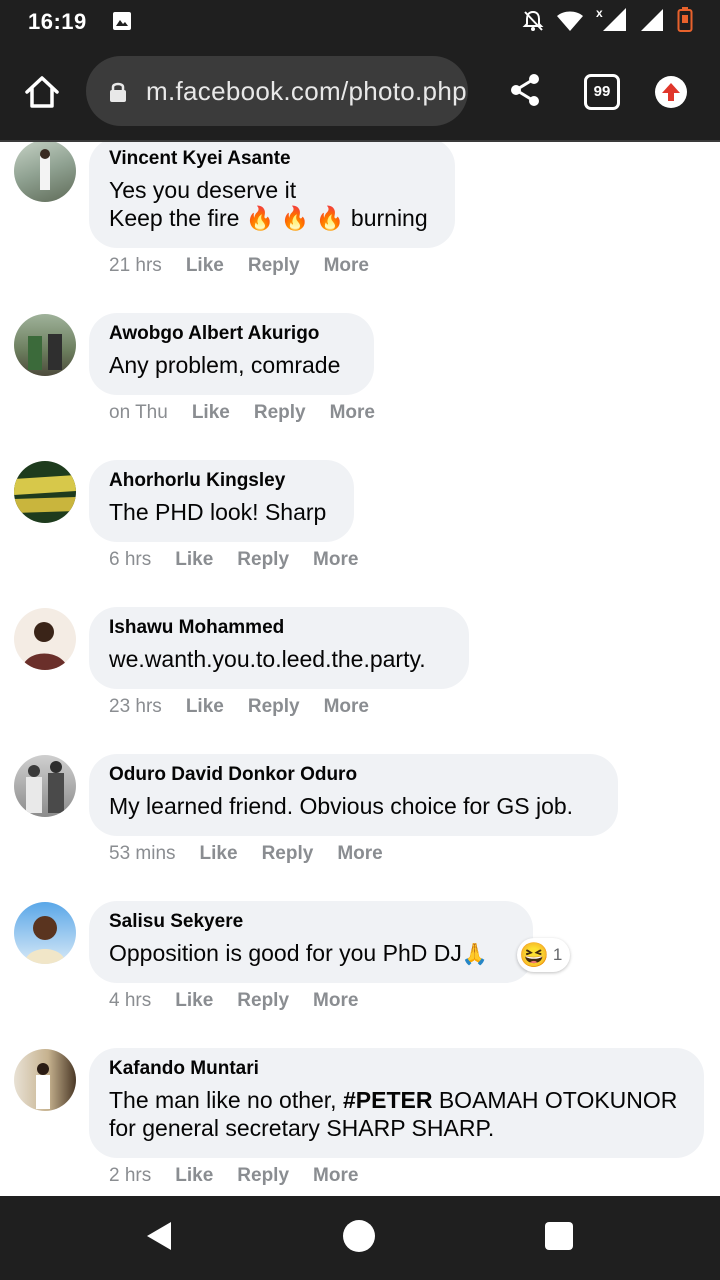  Describe the element at coordinates (396, 1069) in the screenshot. I see `comment-author: Kafando Muntari` at that location.